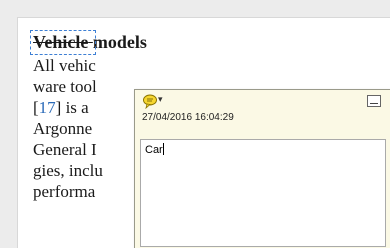  What do you see at coordinates (374, 101) in the screenshot?
I see `minimize-icon` at bounding box center [374, 101].